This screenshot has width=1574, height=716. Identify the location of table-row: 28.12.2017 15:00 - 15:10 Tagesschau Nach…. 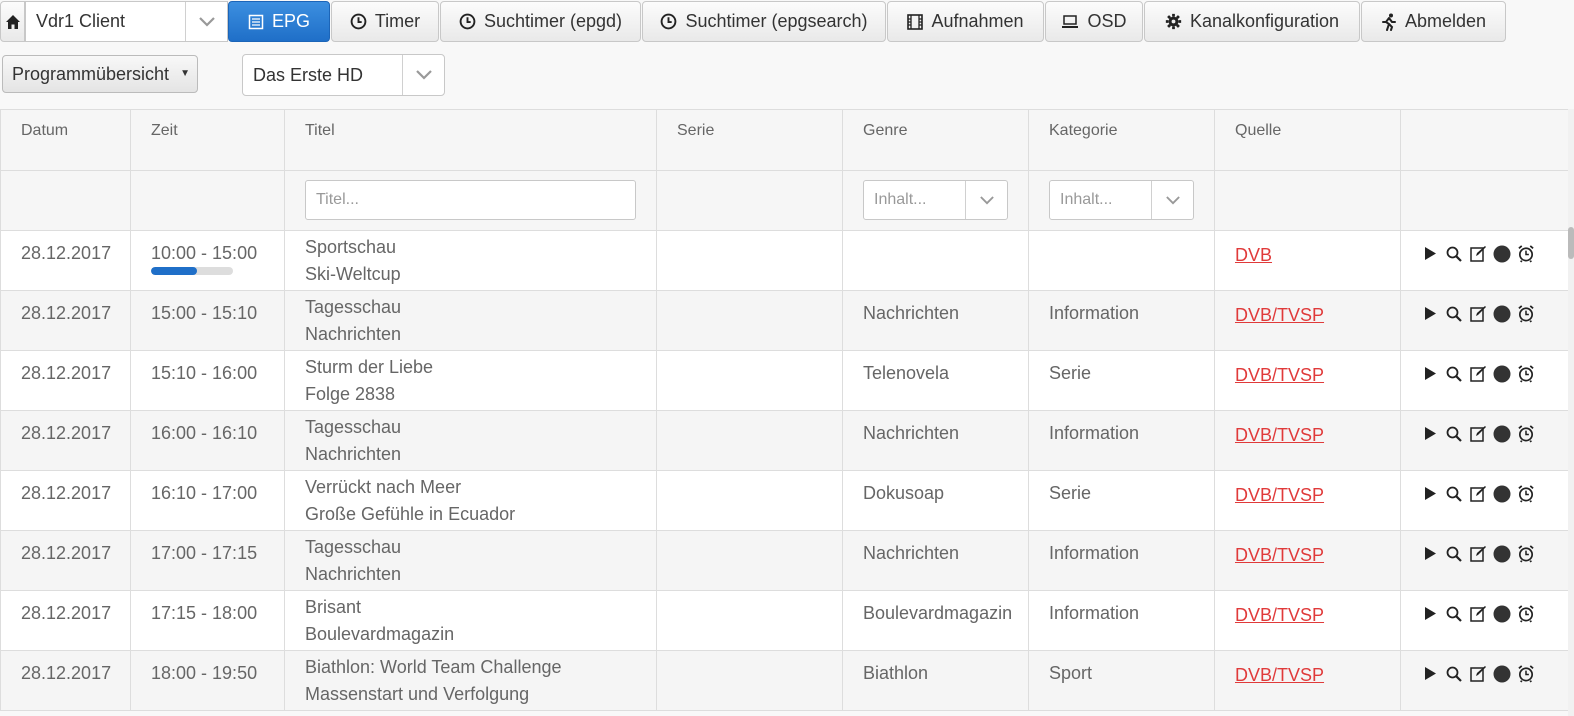
(784, 320).